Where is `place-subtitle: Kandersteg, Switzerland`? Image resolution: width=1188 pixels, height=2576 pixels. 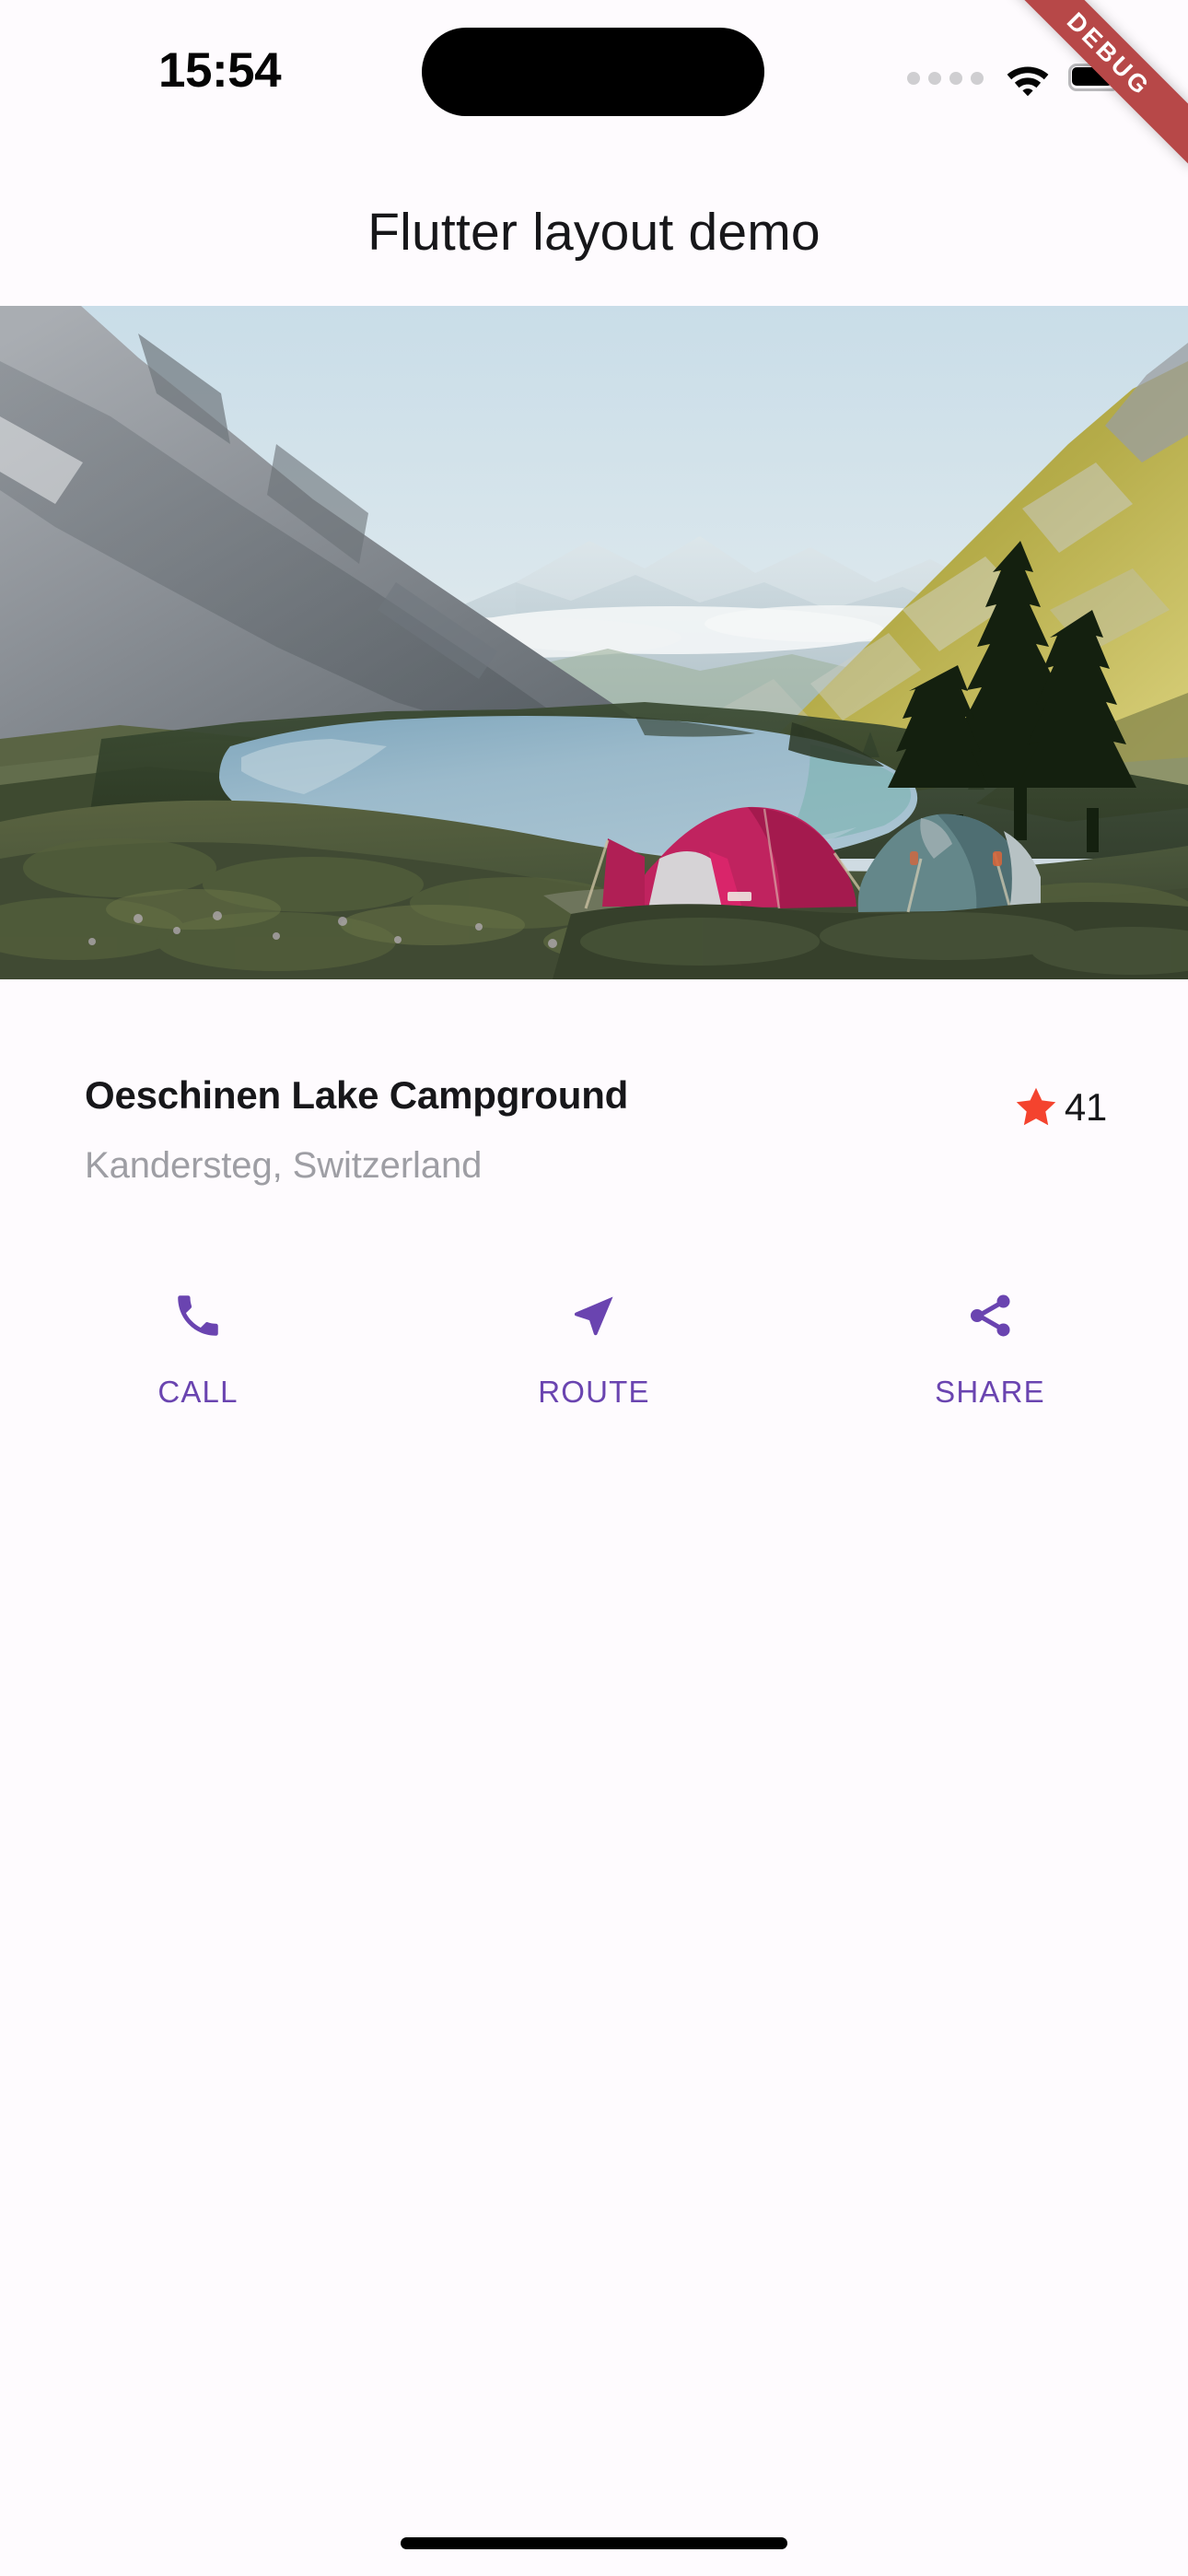
place-subtitle: Kandersteg, Switzerland is located at coordinates (284, 1166).